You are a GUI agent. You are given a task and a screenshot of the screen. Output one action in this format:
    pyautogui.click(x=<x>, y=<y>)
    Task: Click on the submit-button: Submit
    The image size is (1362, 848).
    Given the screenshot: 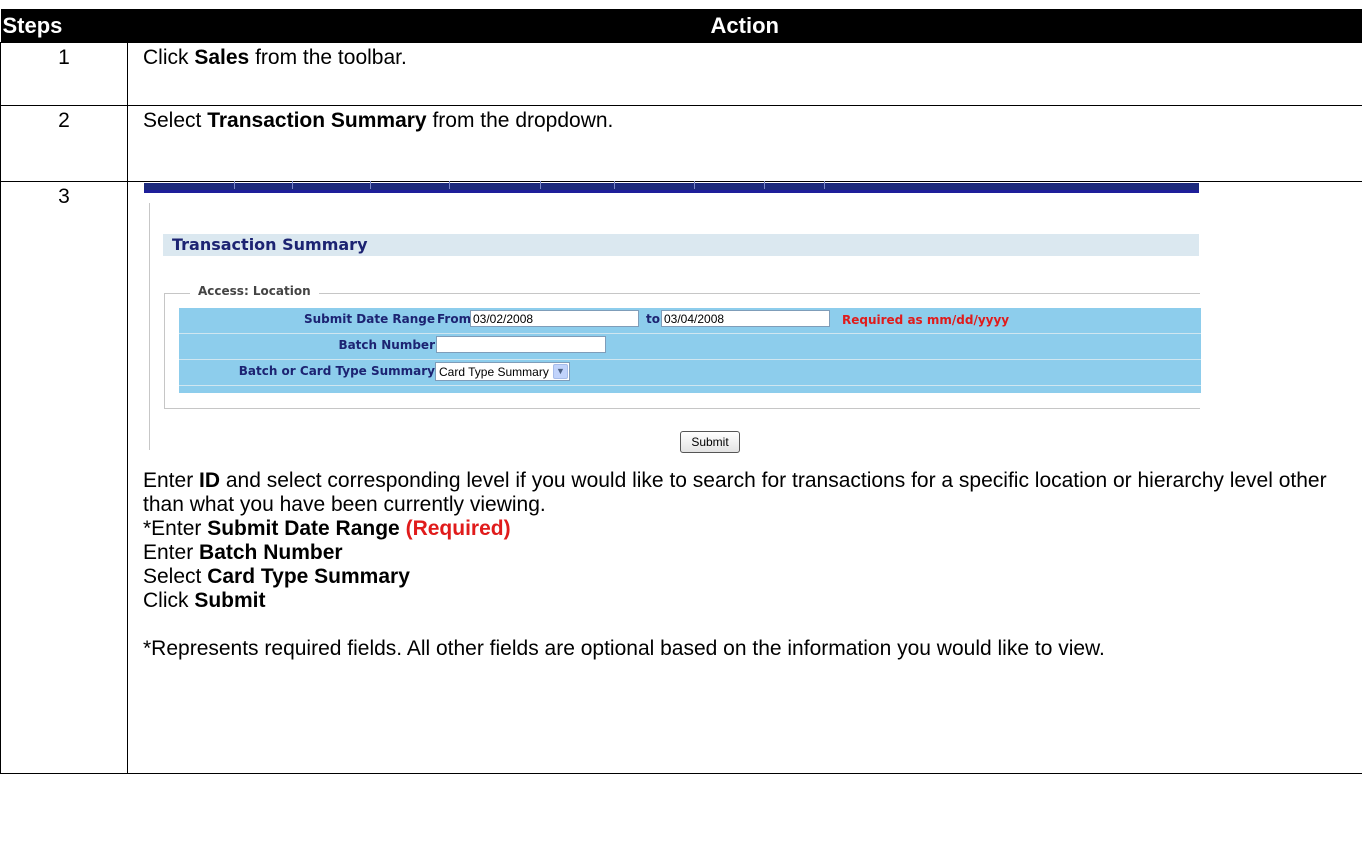 What is the action you would take?
    pyautogui.click(x=710, y=442)
    